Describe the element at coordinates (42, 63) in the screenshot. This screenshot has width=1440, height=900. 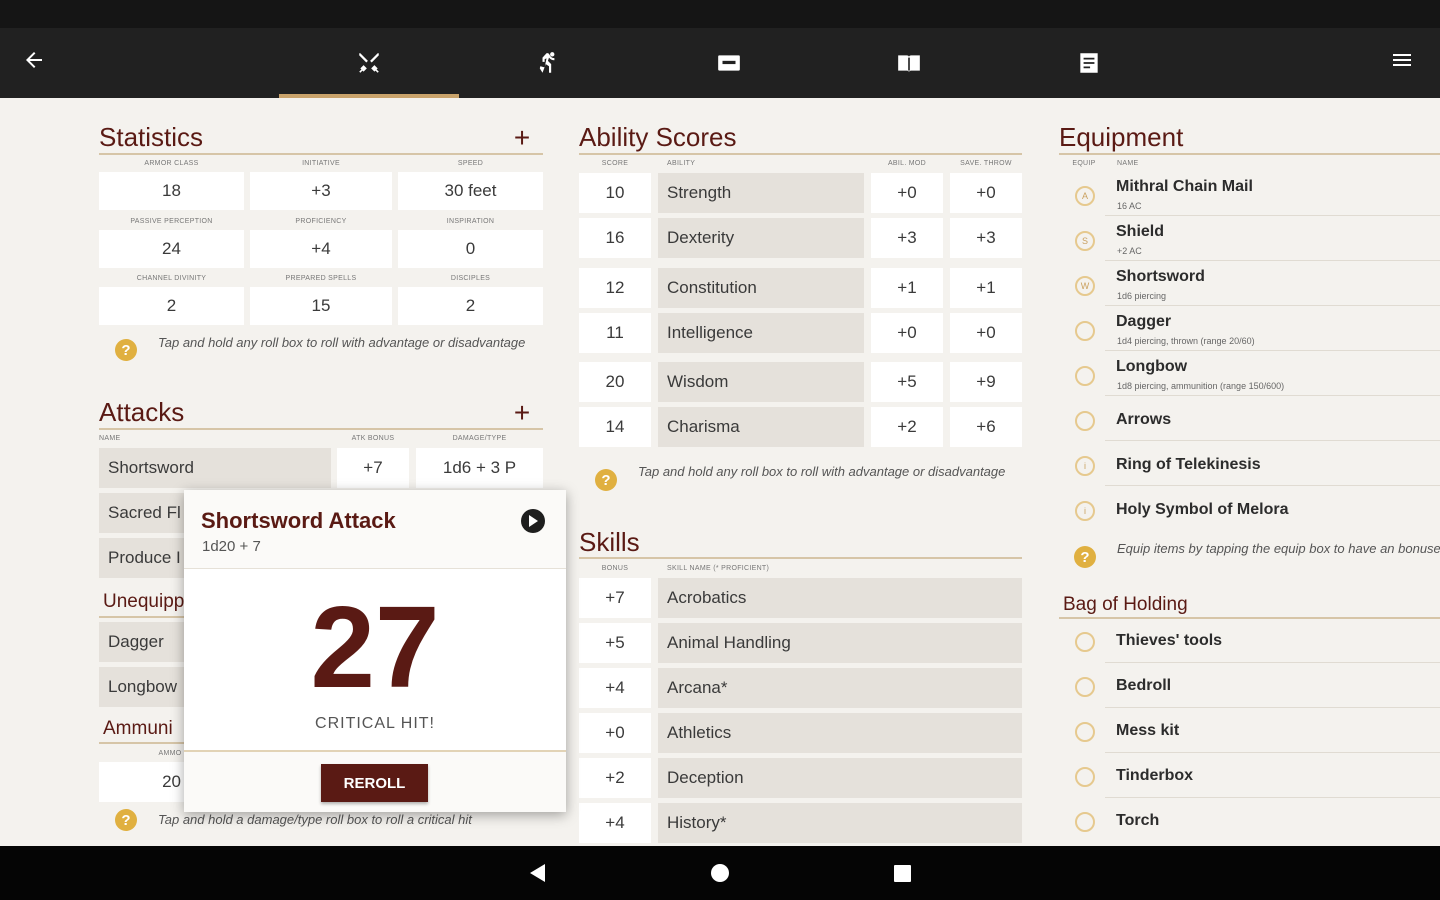
I see `back-arrow-icon` at that location.